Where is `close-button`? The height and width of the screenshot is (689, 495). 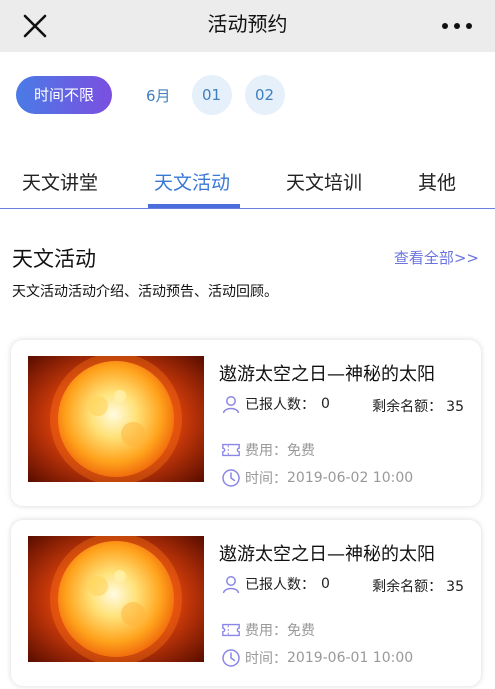
close-button is located at coordinates (35, 26).